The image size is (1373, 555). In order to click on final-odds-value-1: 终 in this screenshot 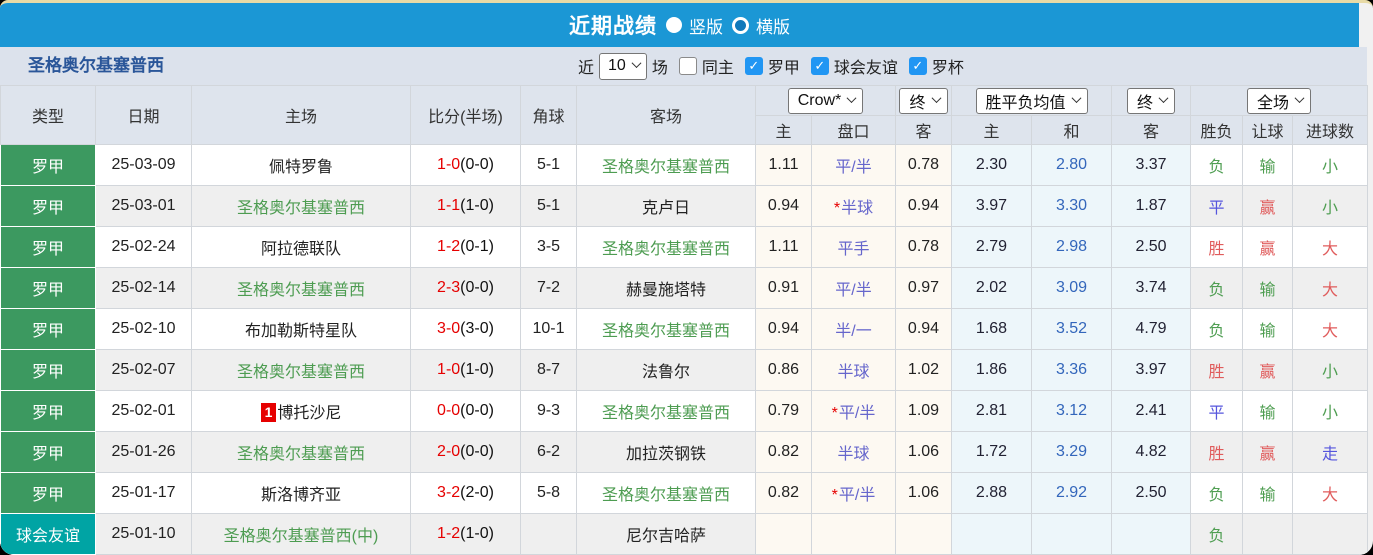, I will do `click(917, 103)`.